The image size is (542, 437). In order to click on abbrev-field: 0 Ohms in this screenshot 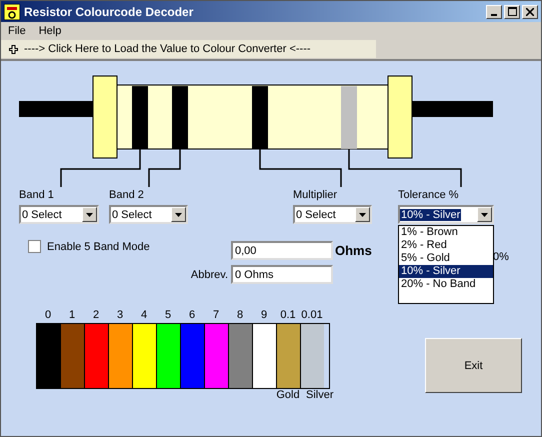, I will do `click(282, 274)`.